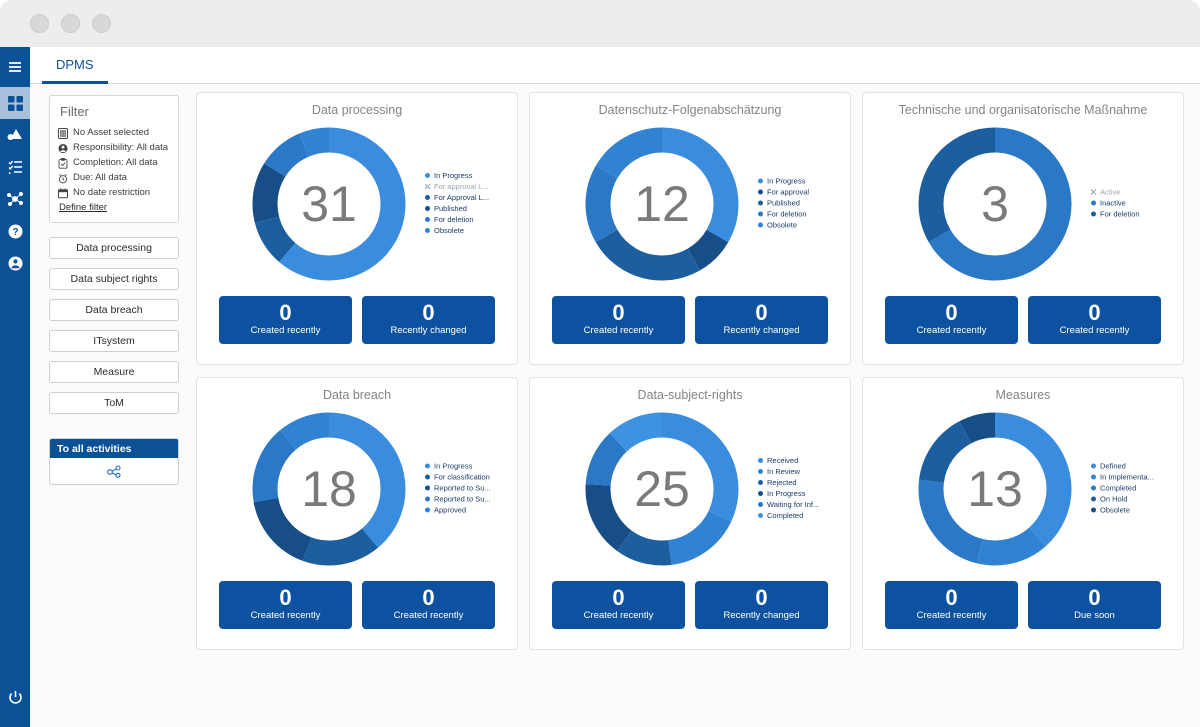 Image resolution: width=1200 pixels, height=727 pixels. I want to click on filter-row-date: No date restriction, so click(114, 193).